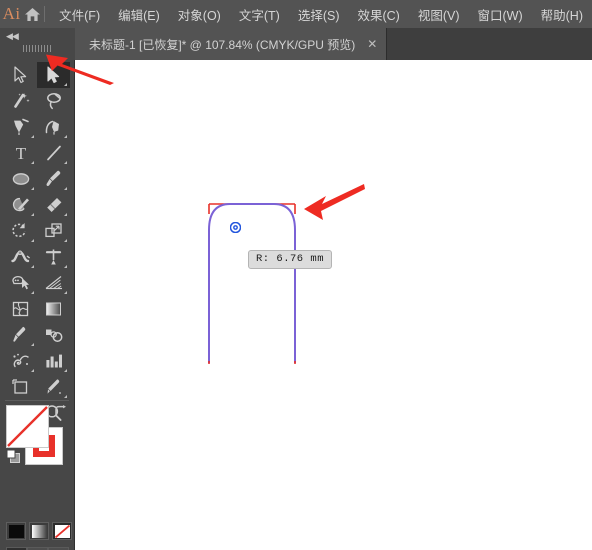 The image size is (592, 550). Describe the element at coordinates (500, 14) in the screenshot. I see `menu-window: 窗口(W)` at that location.